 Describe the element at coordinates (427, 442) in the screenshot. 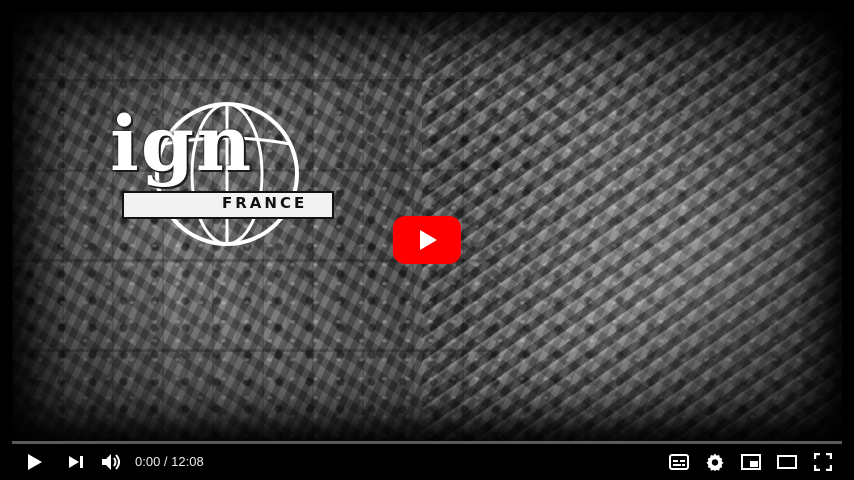

I see `progress-bar` at that location.